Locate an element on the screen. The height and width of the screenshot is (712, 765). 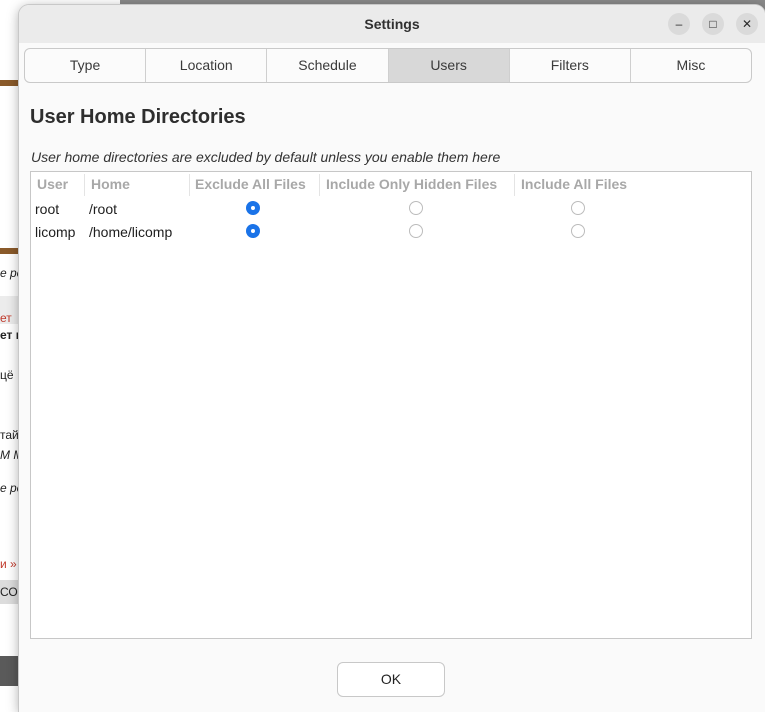
minimize-icon: – is located at coordinates (679, 24).